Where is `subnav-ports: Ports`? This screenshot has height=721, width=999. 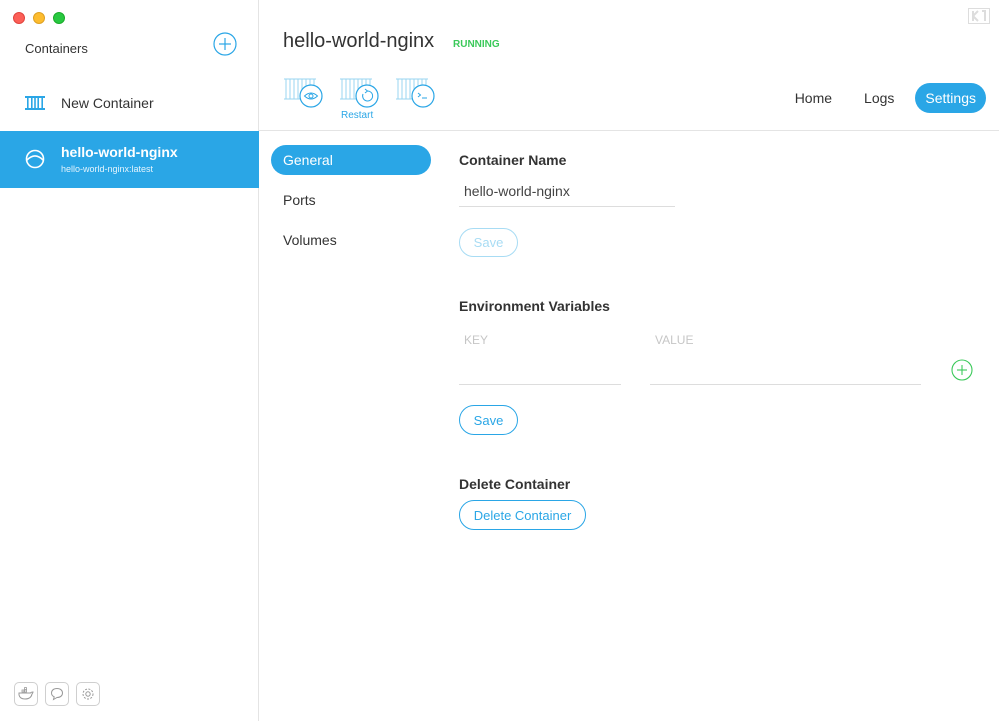 subnav-ports: Ports is located at coordinates (351, 200).